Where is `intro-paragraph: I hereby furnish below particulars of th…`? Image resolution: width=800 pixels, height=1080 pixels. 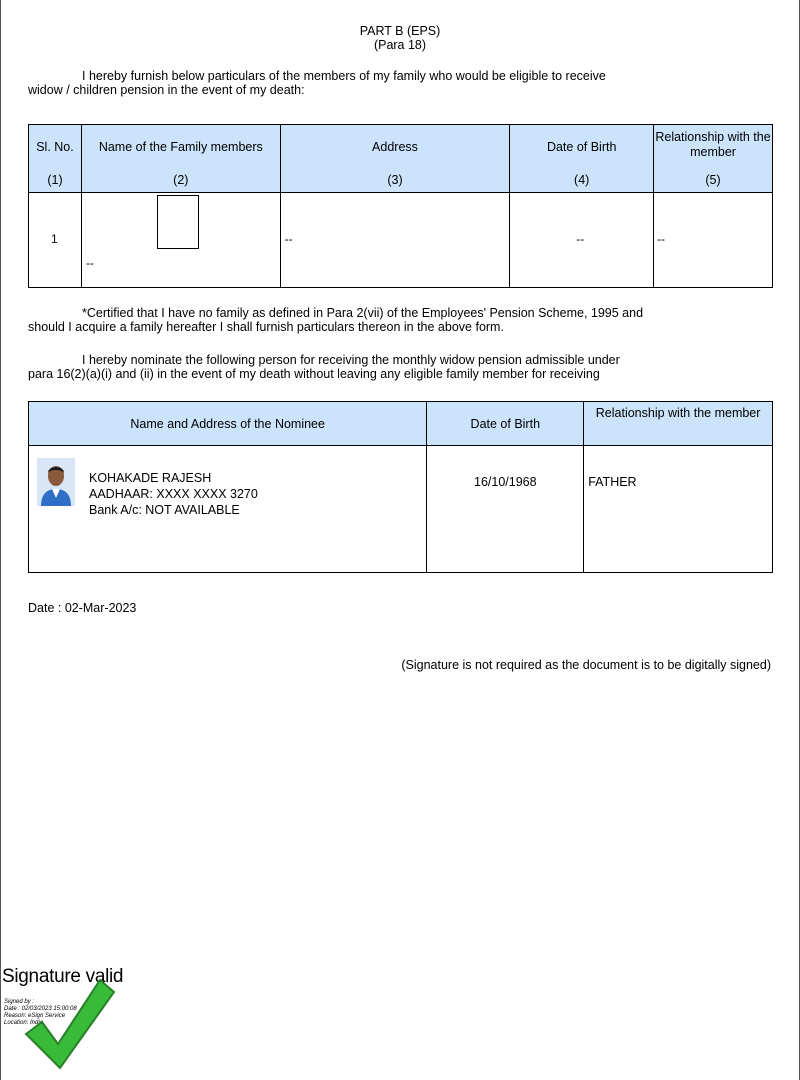 intro-paragraph: I hereby furnish below particulars of th… is located at coordinates (398, 83).